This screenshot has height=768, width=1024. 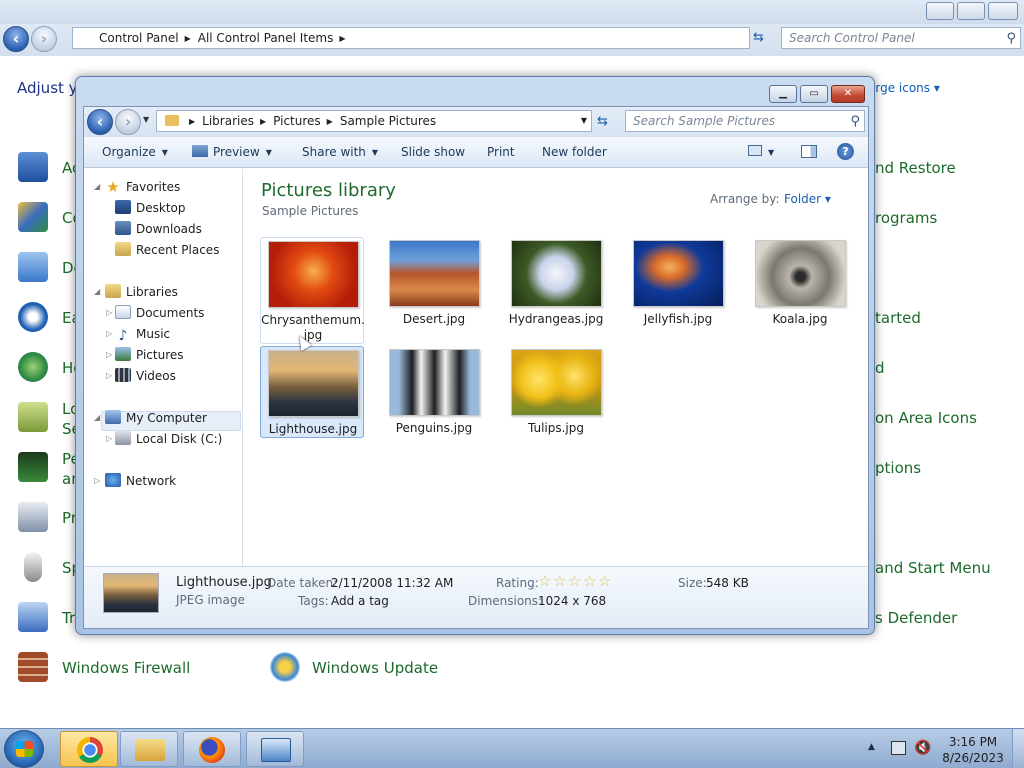 I want to click on star-icon: ★, so click(x=113, y=187).